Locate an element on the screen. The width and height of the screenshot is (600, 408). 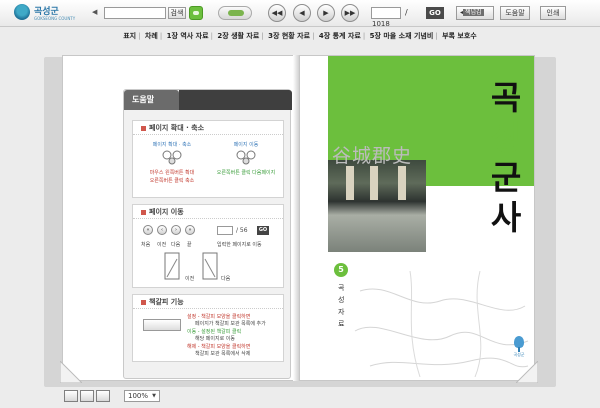
toc-item-chapter5: 5장 마을 소재 기념비 is located at coordinates (402, 36).